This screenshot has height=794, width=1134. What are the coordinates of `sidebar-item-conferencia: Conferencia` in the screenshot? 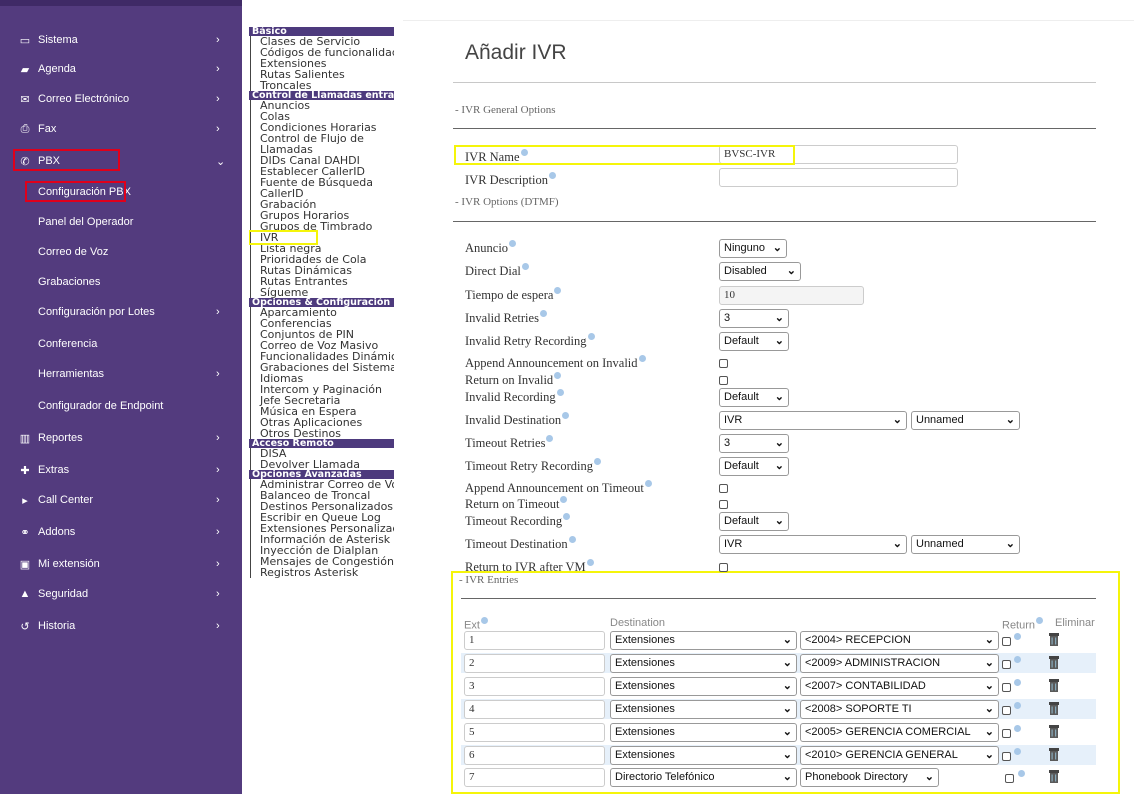 It's located at (121, 344).